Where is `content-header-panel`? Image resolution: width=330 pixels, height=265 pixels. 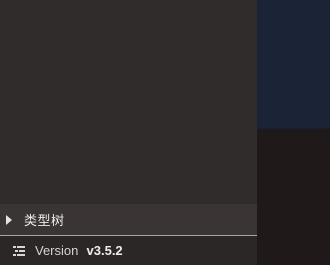 content-header-panel is located at coordinates (293, 64).